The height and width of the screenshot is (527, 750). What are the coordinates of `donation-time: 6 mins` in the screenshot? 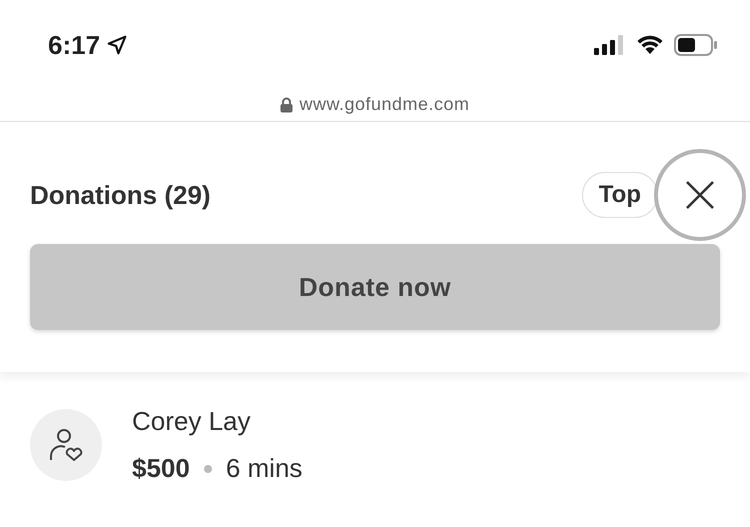 It's located at (264, 468).